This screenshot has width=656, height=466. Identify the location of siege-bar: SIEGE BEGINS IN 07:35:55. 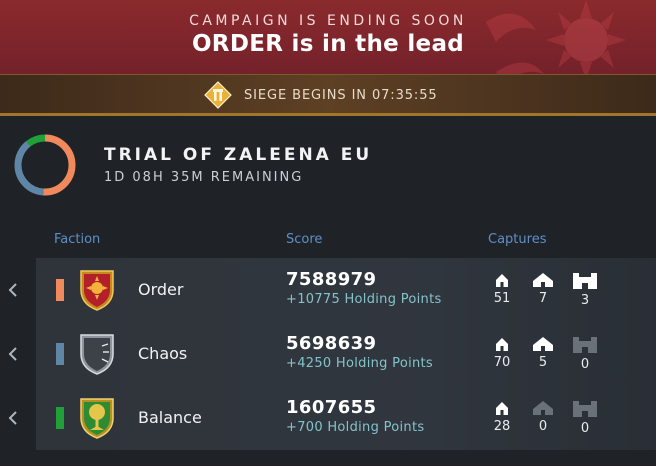
(328, 95).